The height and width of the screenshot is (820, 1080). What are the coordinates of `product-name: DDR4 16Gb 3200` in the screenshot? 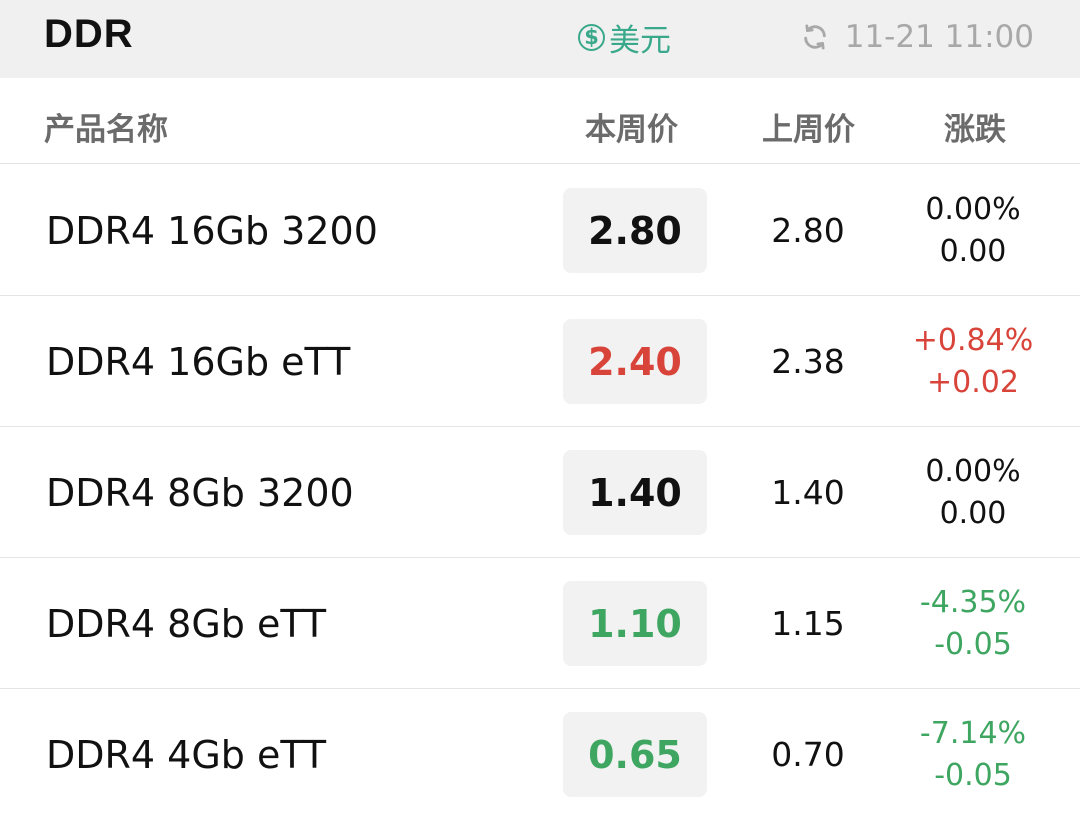 It's located at (212, 230).